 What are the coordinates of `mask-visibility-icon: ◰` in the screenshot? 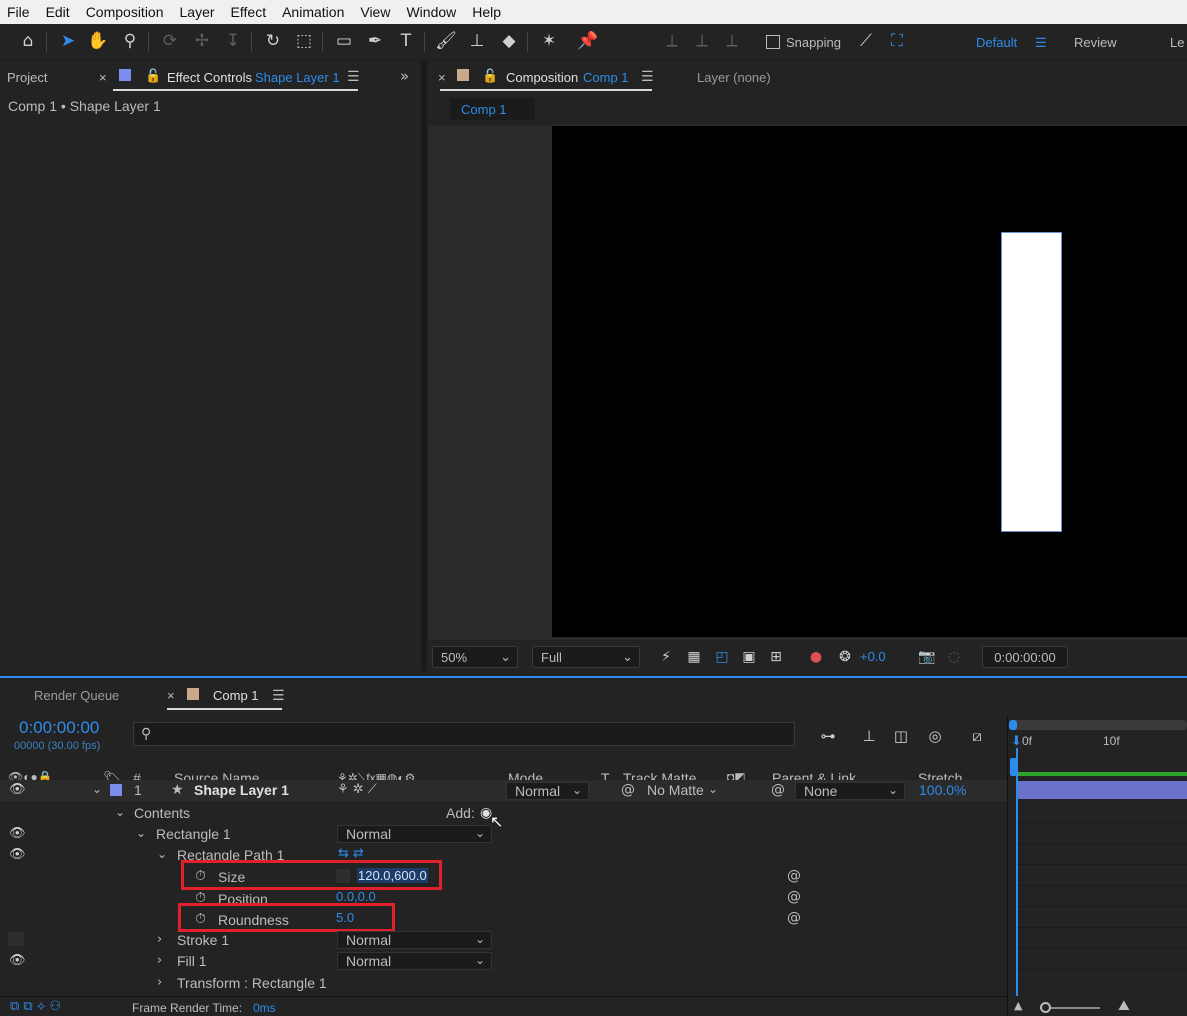 It's located at (722, 657).